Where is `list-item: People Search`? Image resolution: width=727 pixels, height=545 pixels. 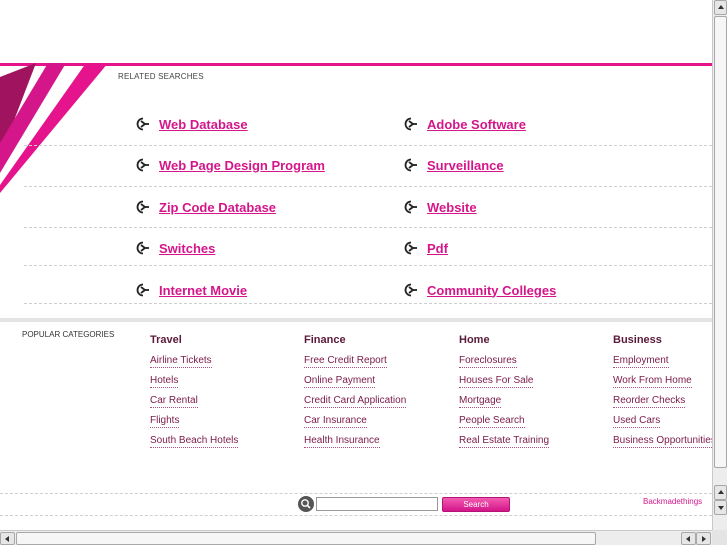 list-item: People Search is located at coordinates (504, 420).